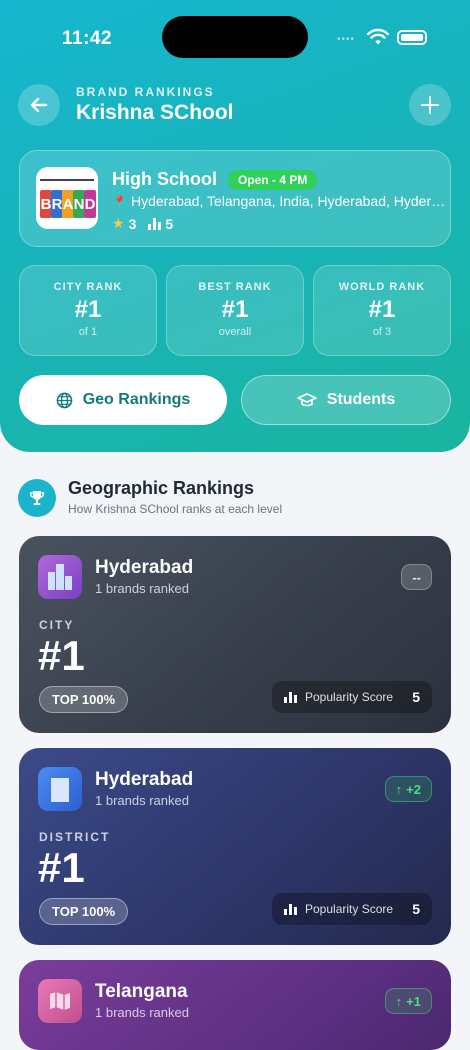 This screenshot has height=1050, width=470. I want to click on battery-icon, so click(412, 37).